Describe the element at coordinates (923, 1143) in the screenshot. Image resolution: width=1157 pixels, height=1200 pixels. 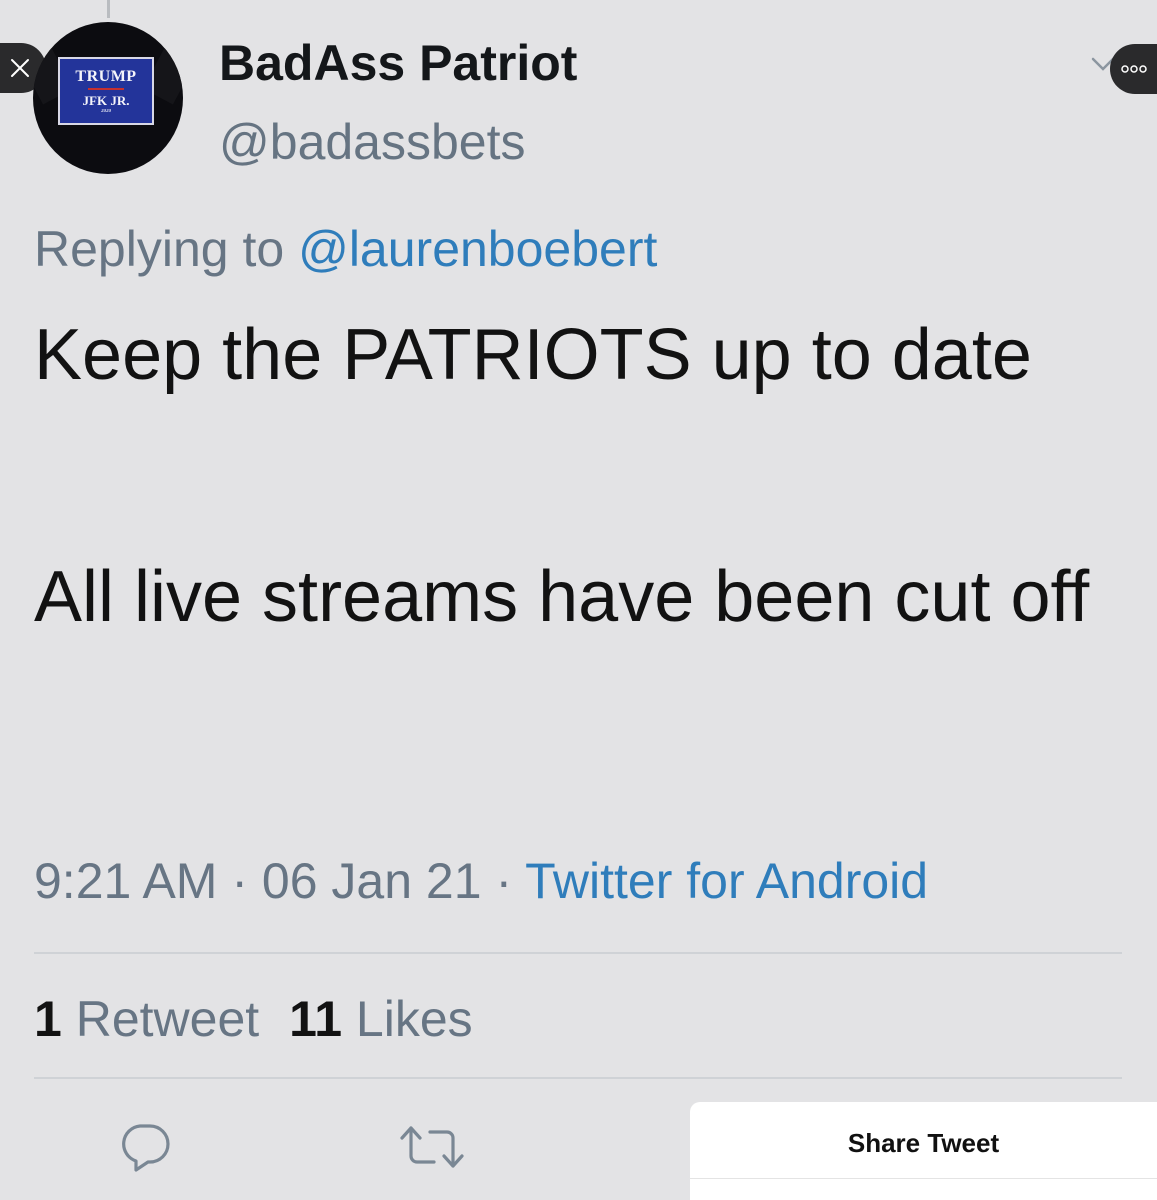
I see `share-tweet-title: Share Tweet` at that location.